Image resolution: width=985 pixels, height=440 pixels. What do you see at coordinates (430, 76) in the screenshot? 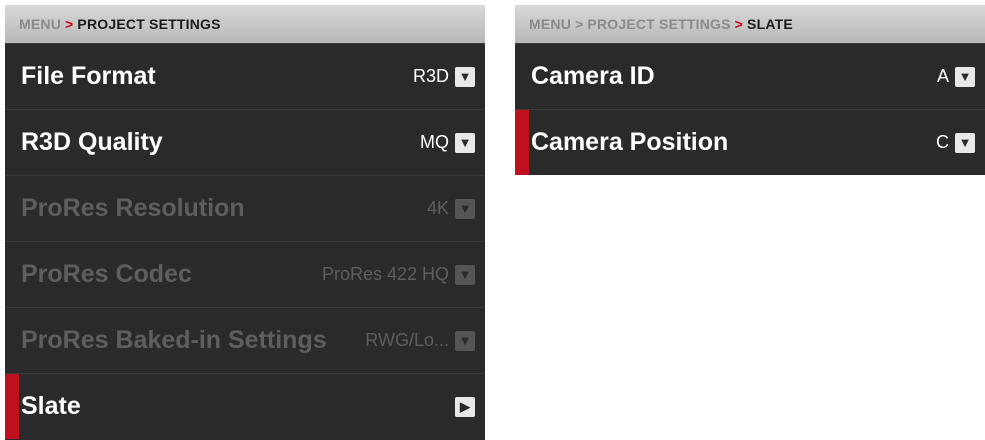
I see `menu-item-value: R3D` at bounding box center [430, 76].